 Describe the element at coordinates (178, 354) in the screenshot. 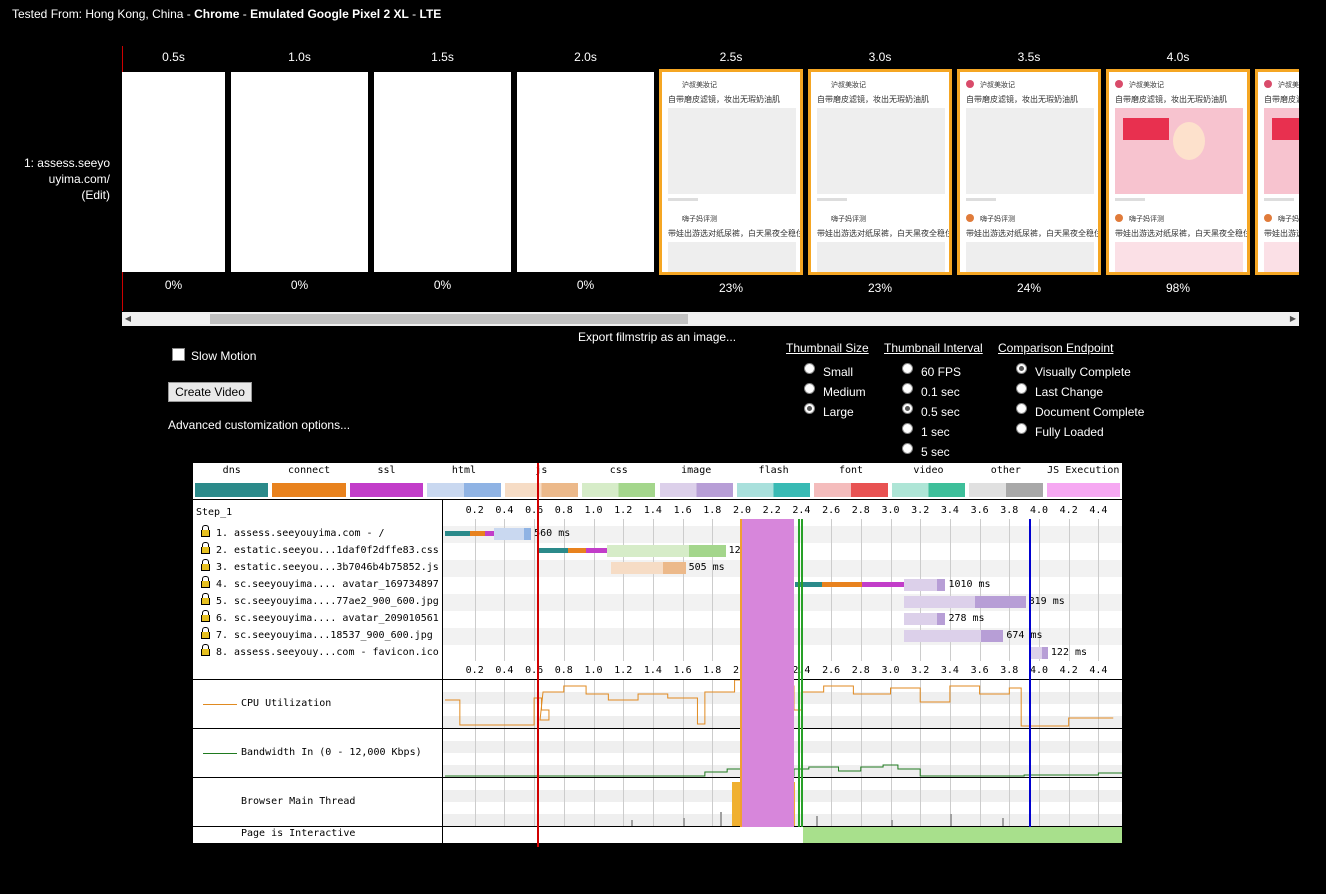

I see `slow-motion-checkbox` at that location.